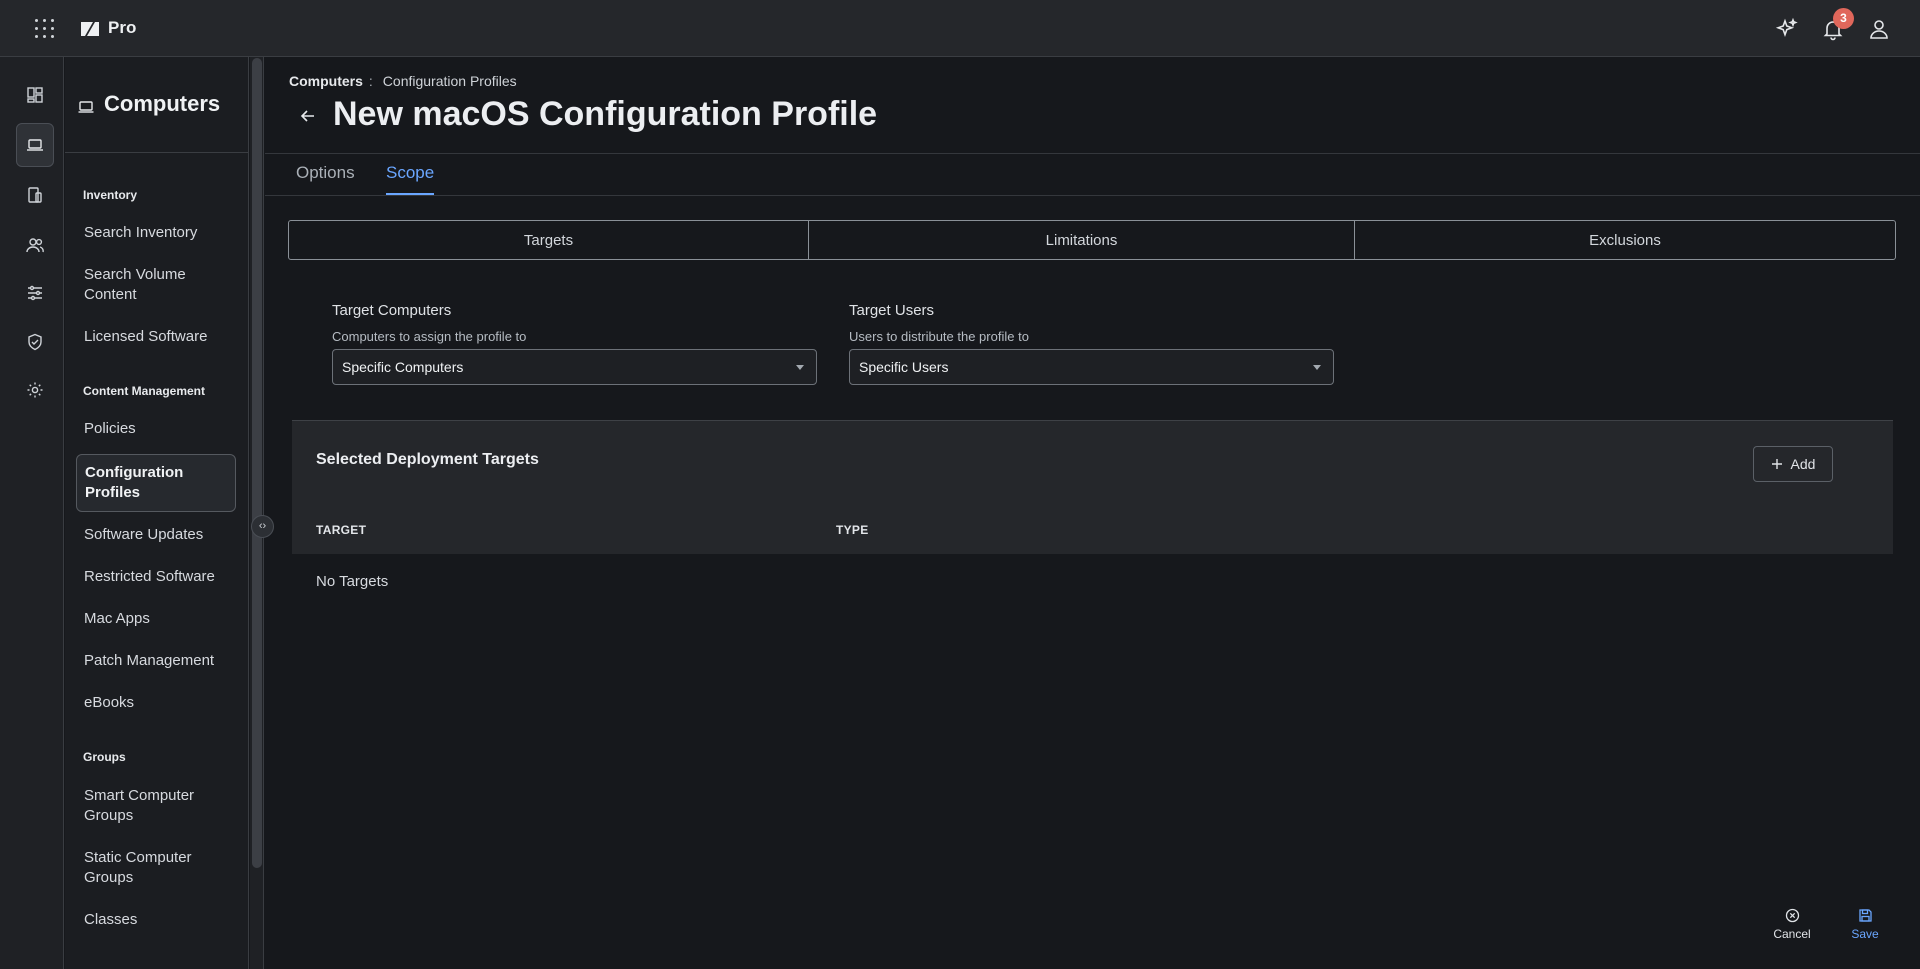 Image resolution: width=1920 pixels, height=969 pixels. I want to click on breadcrumb: Computers: Configuration Profiles, so click(403, 81).